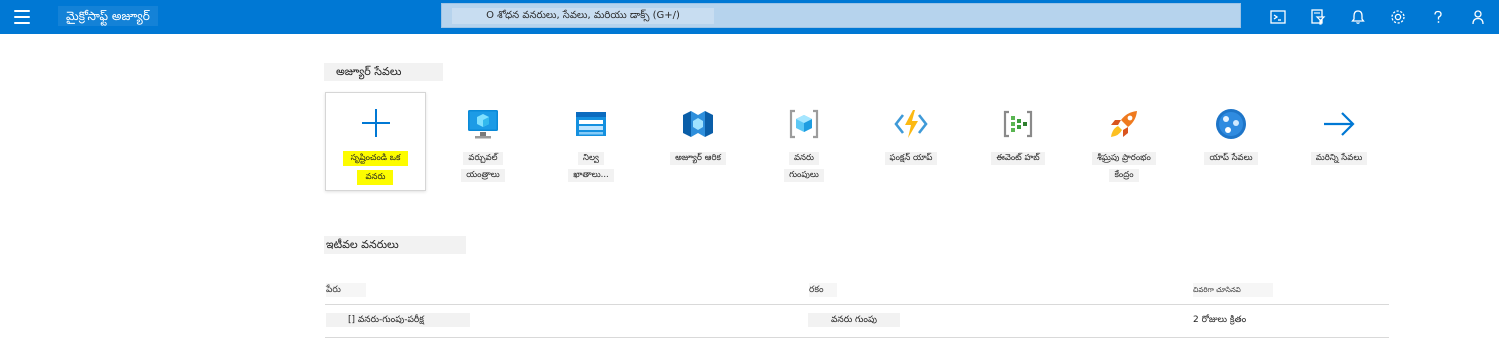 This screenshot has height=363, width=1499. Describe the element at coordinates (841, 15) in the screenshot. I see `global-search-box: O శోధన వనరులు, సేవలు, మరియు డాక్స్ (G+/)` at that location.